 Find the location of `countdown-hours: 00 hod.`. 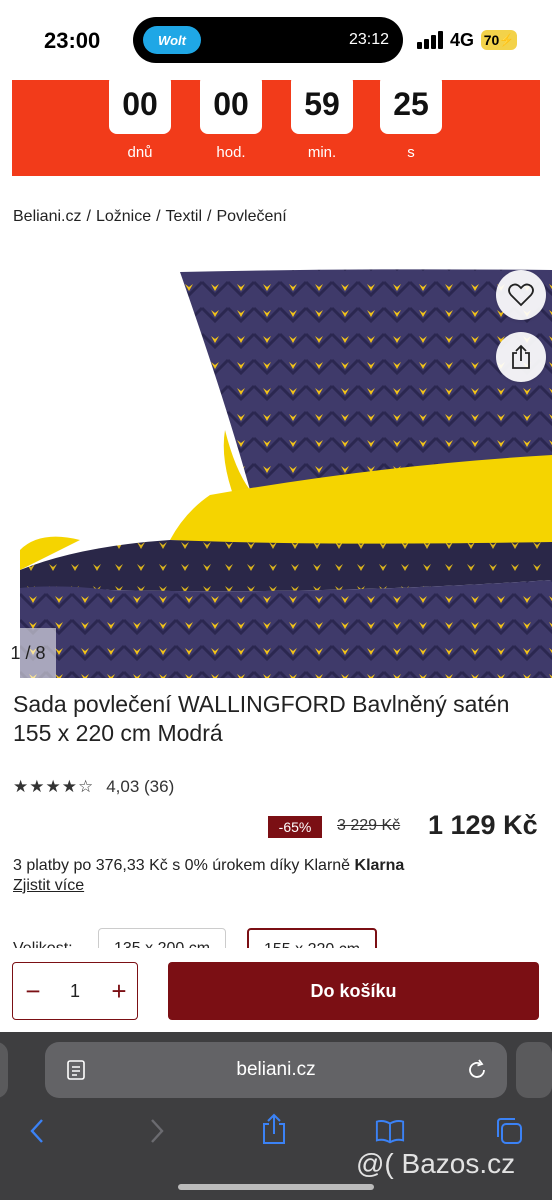

countdown-hours: 00 hod. is located at coordinates (231, 117).